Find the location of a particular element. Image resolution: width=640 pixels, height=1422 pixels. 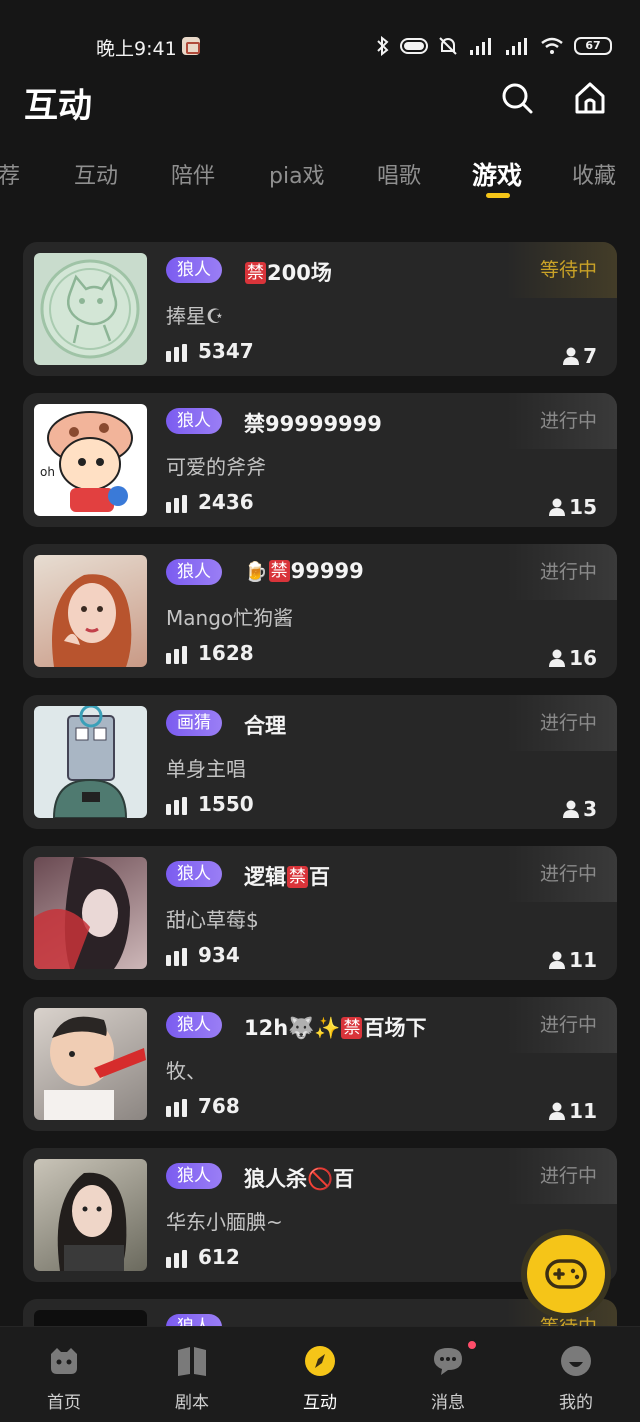

room-card: 狼人 12h🐺✨ 禁百场下 牧、 768 进行中 11 is located at coordinates (320, 1064).